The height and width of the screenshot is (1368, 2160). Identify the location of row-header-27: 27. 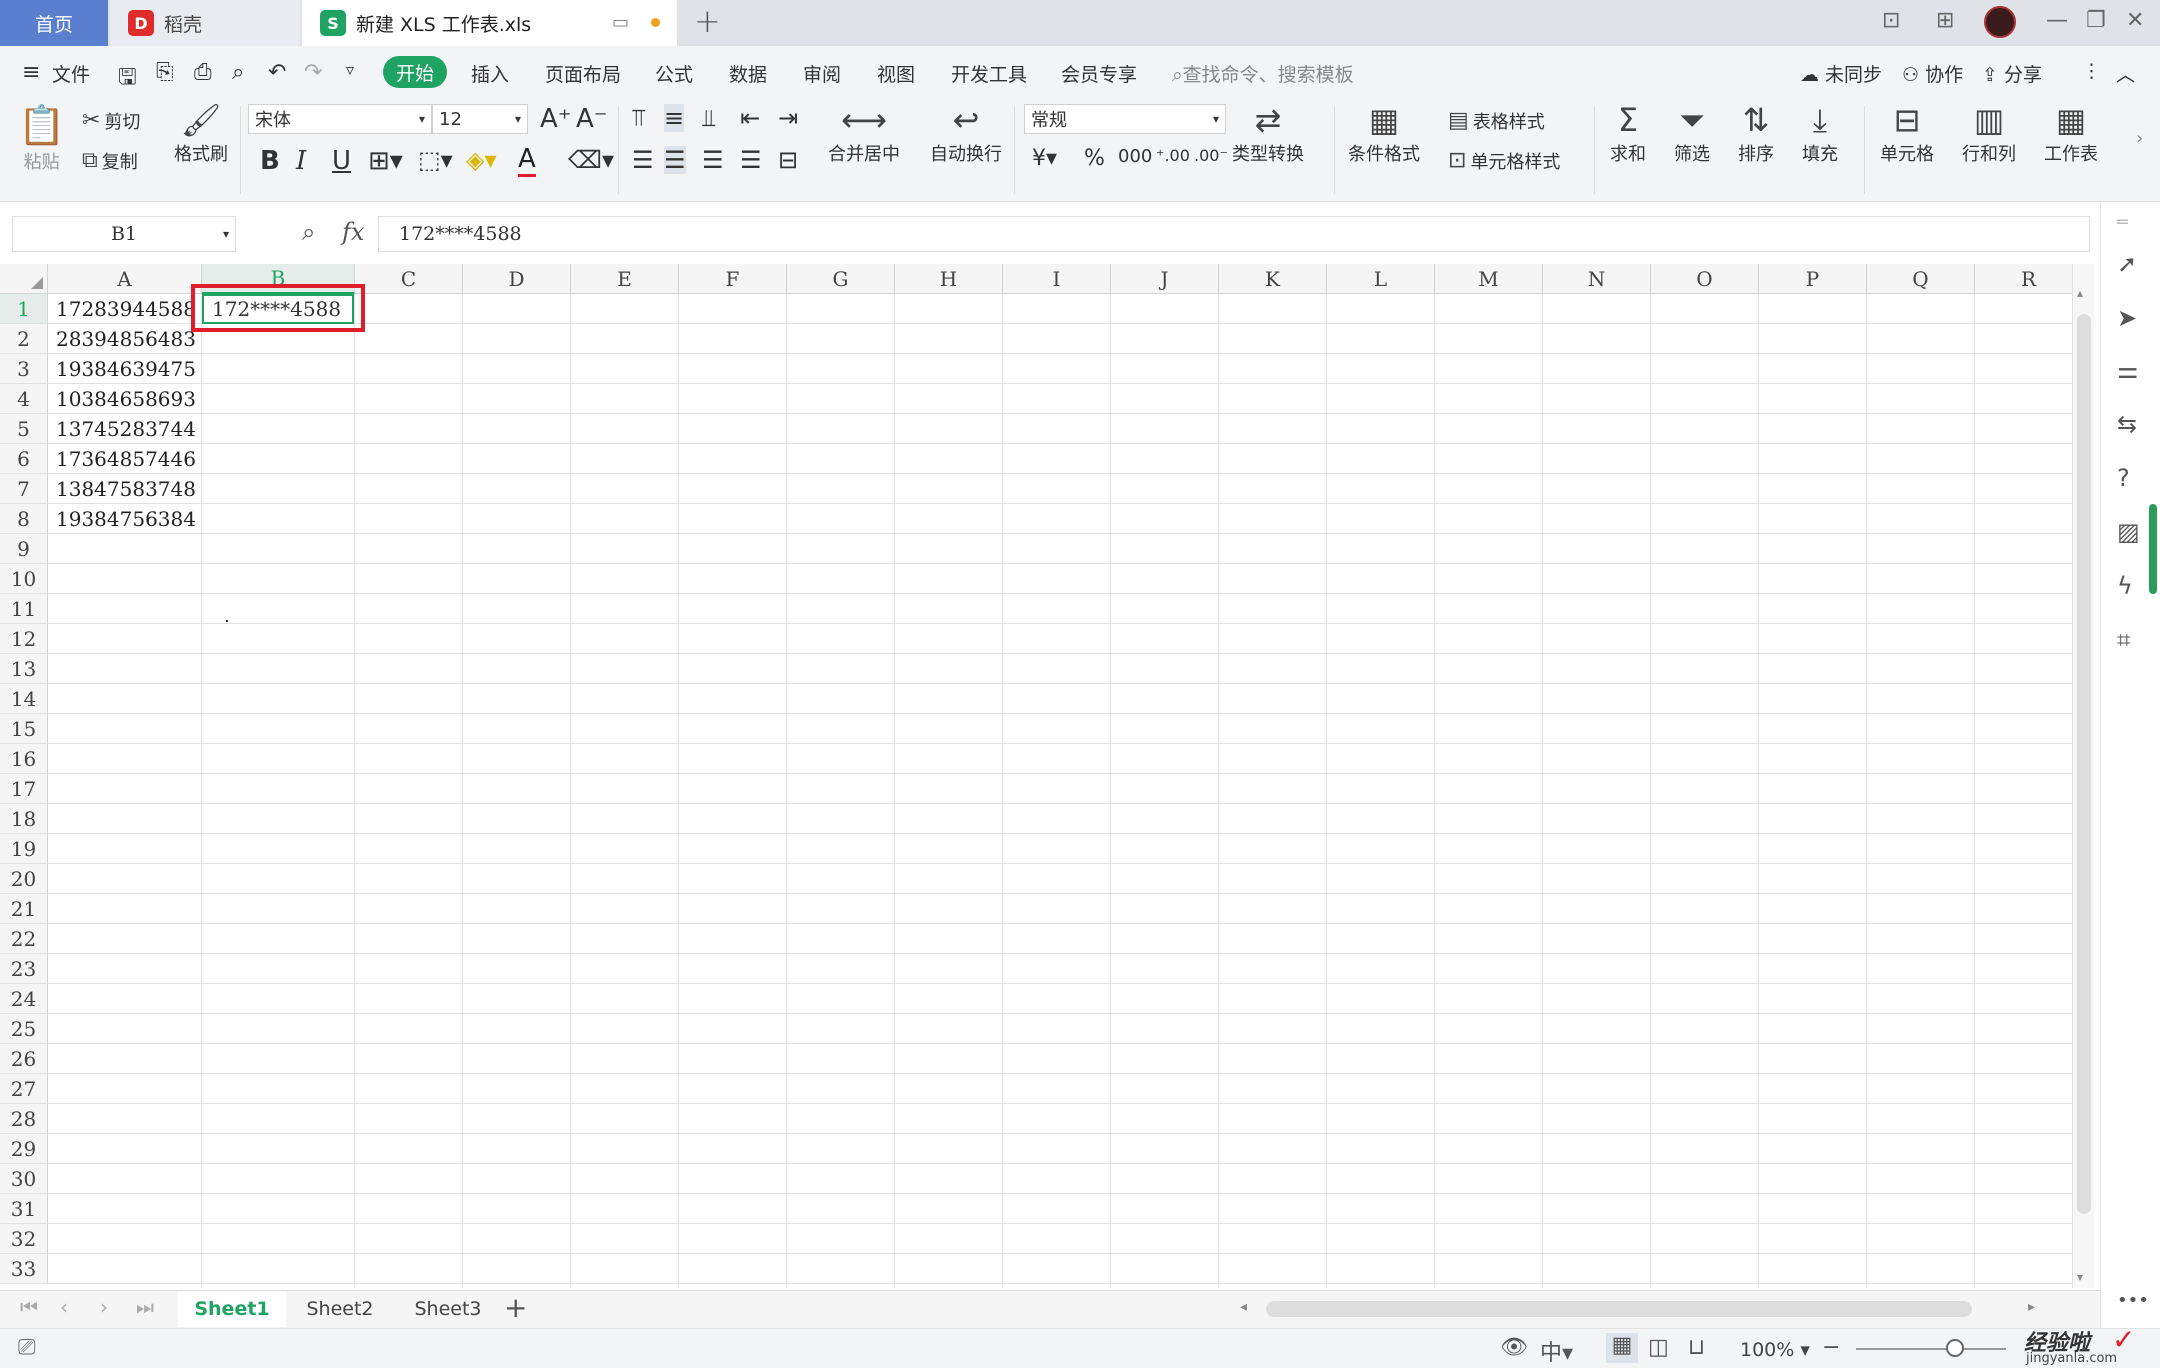
(24, 1089).